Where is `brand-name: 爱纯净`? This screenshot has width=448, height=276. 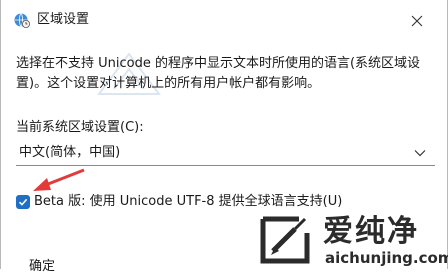 brand-name: 爱纯净 is located at coordinates (371, 231).